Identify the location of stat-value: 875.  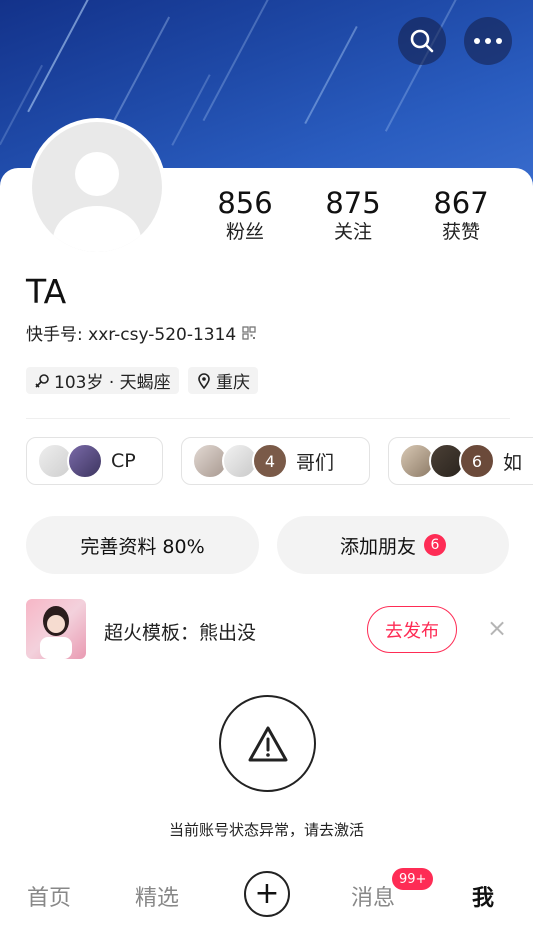
(353, 203).